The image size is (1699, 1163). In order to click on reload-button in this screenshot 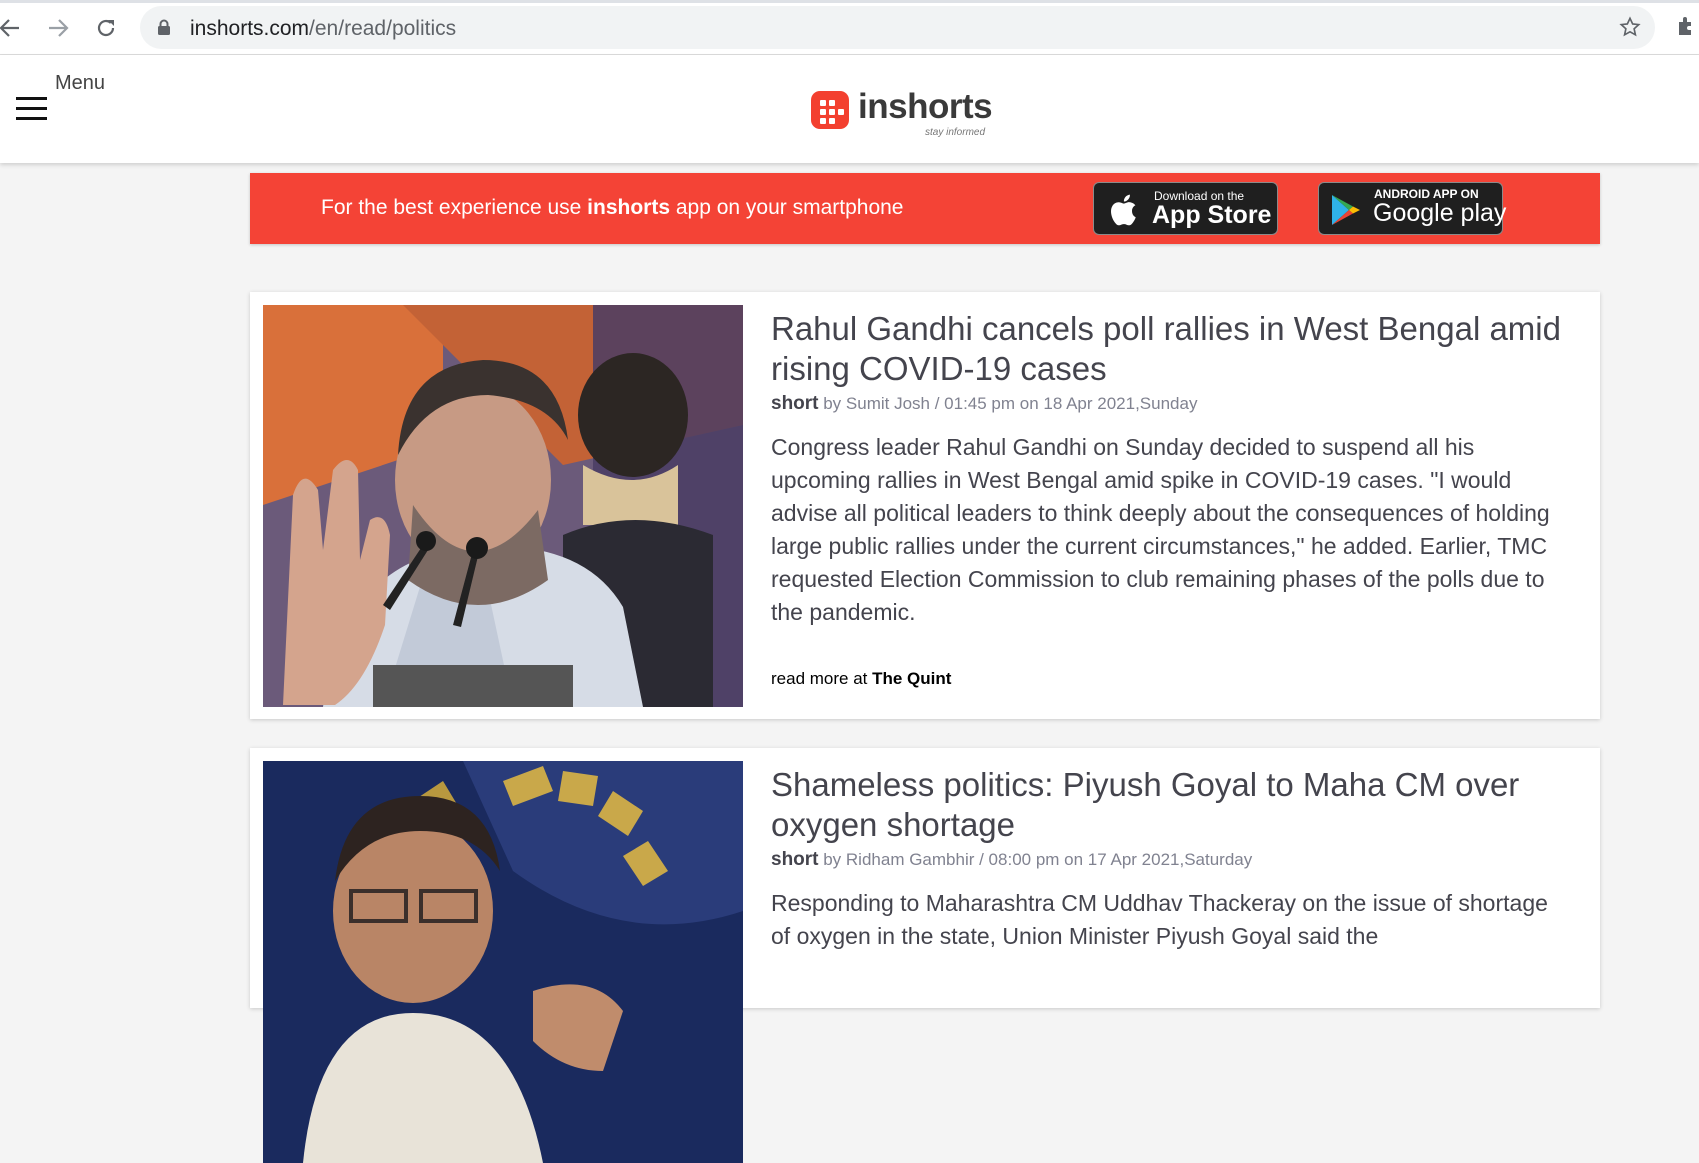, I will do `click(106, 28)`.